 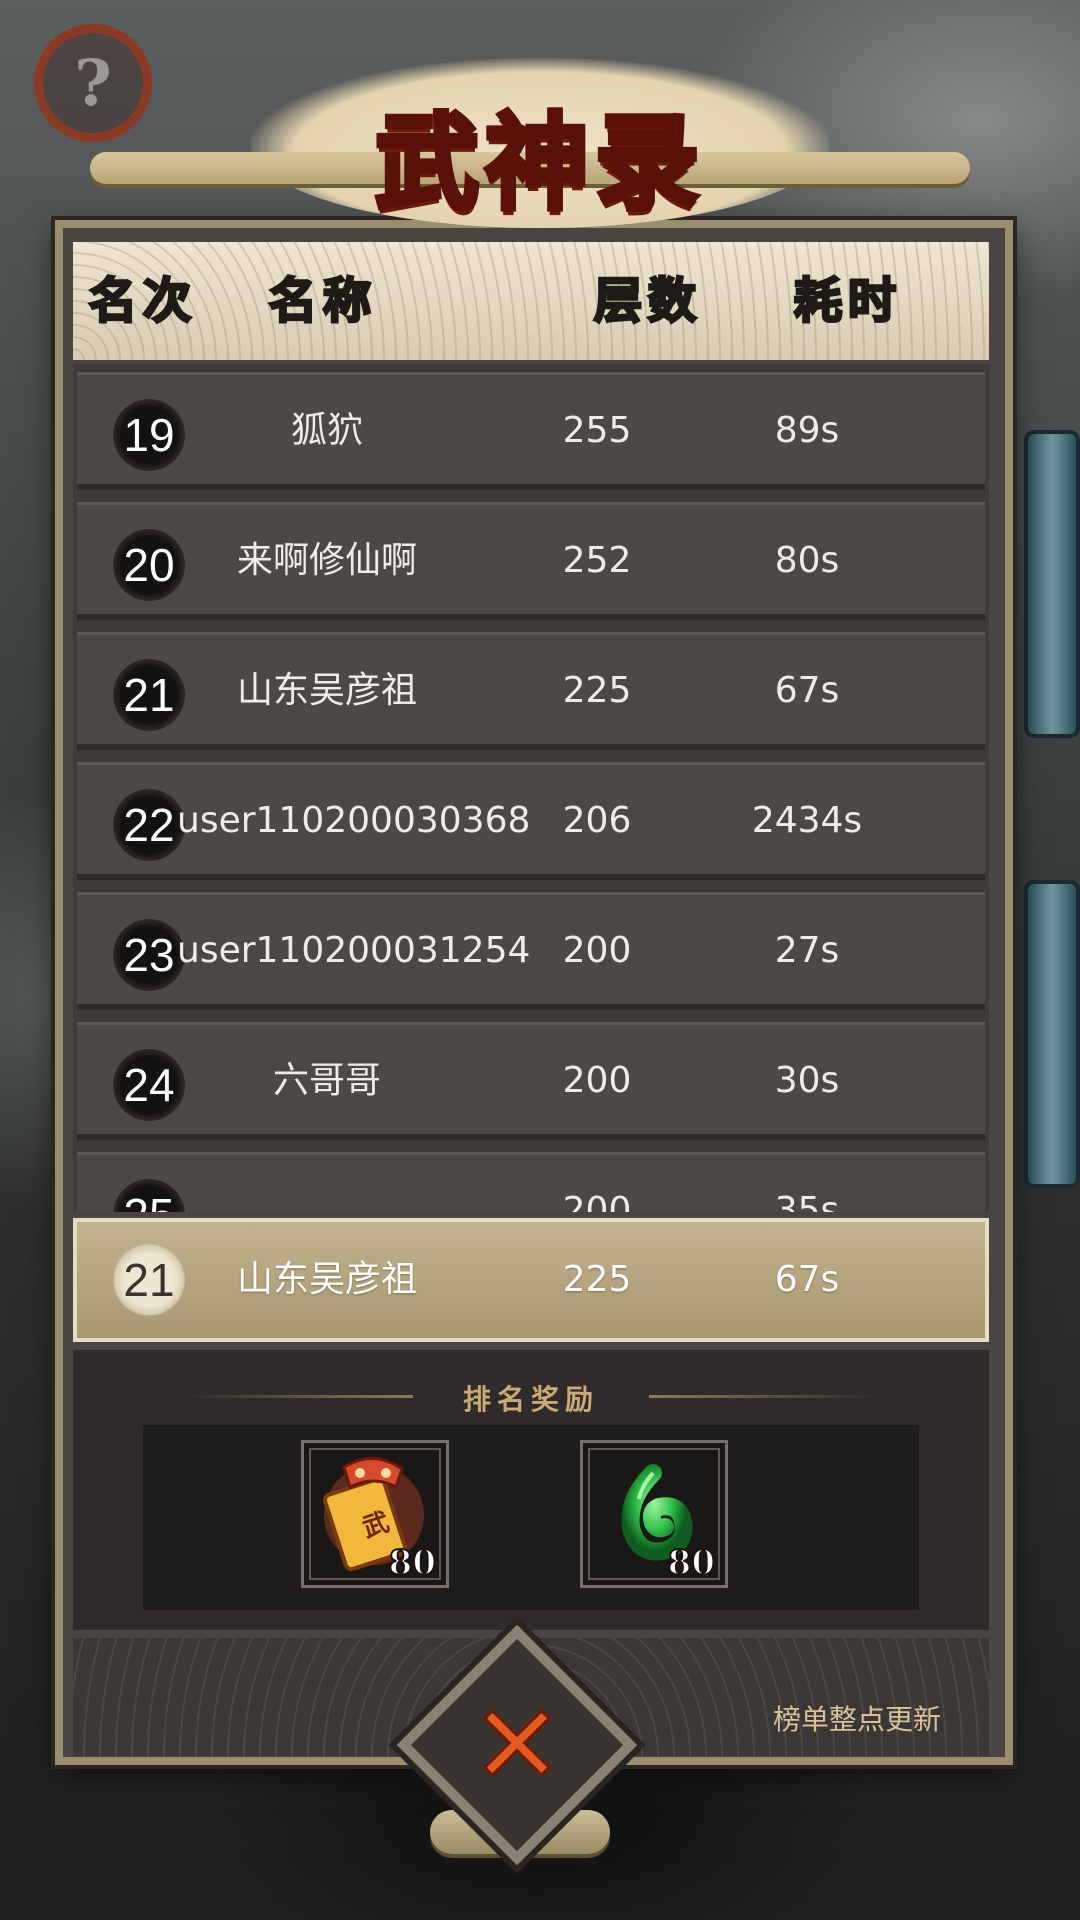 What do you see at coordinates (354, 950) in the screenshot?
I see `player-name: user110200031254` at bounding box center [354, 950].